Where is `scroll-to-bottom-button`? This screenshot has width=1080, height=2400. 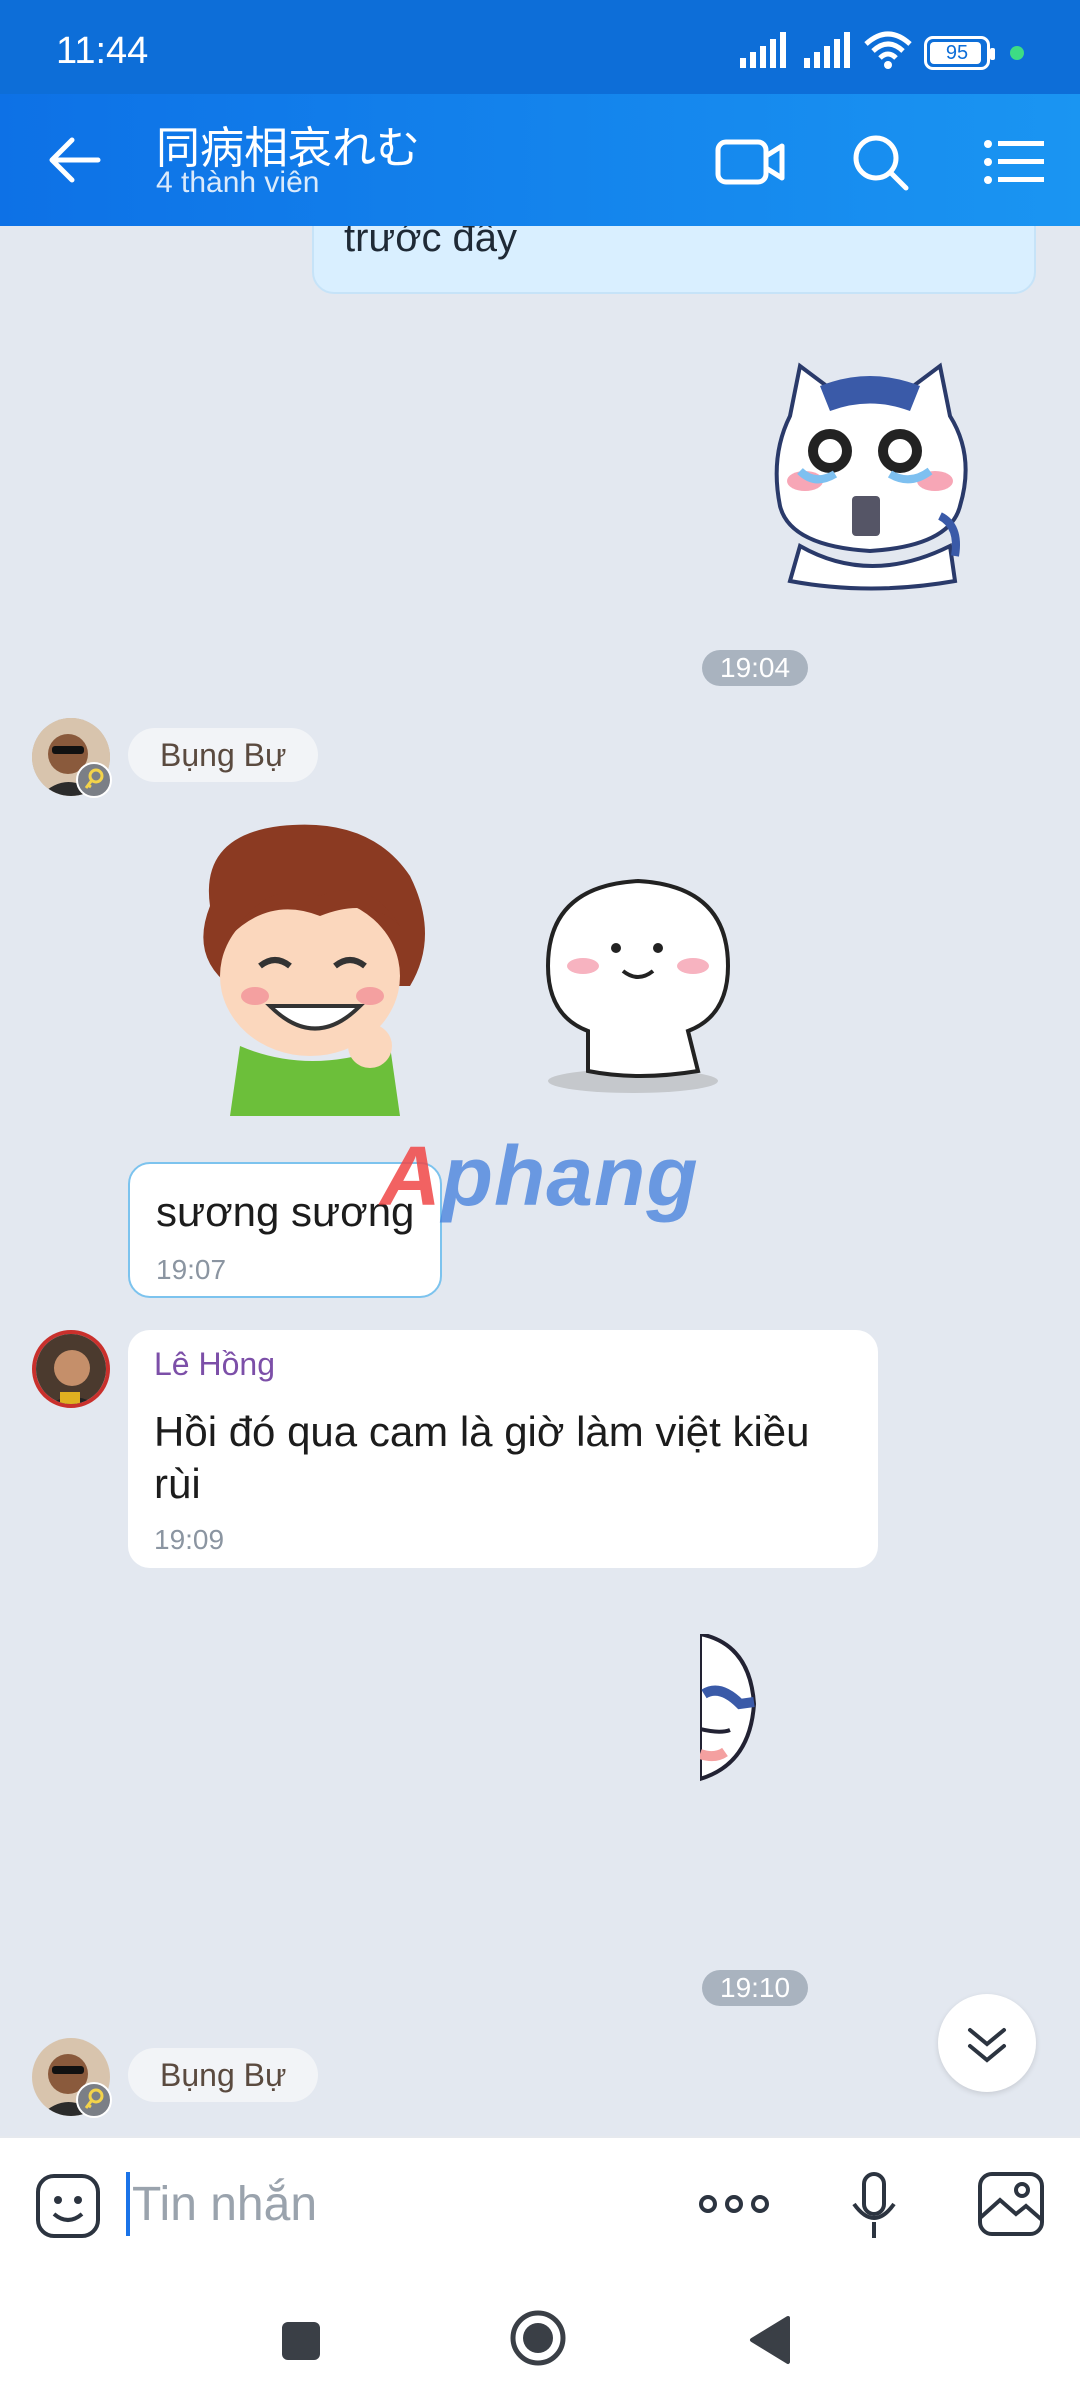
scroll-to-bottom-button is located at coordinates (987, 2043).